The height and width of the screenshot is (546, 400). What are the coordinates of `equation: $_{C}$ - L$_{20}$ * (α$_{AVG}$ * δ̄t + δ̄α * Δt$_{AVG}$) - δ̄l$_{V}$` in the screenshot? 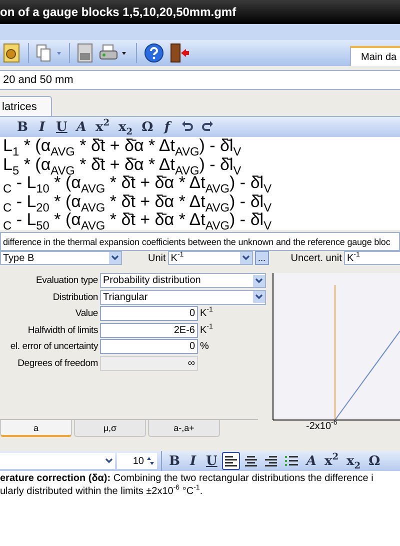 It's located at (137, 201).